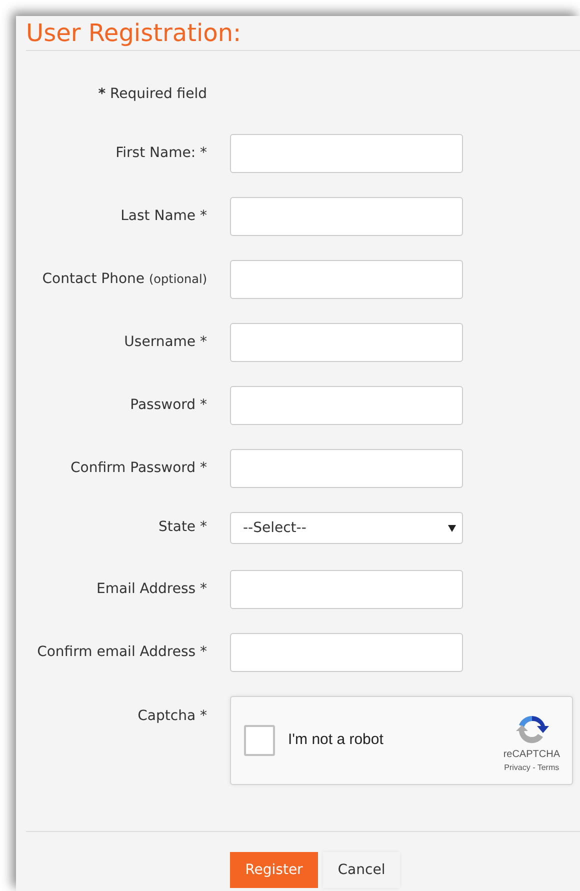 This screenshot has width=580, height=891. Describe the element at coordinates (122, 652) in the screenshot. I see `field-label: Confirm email Address *` at that location.